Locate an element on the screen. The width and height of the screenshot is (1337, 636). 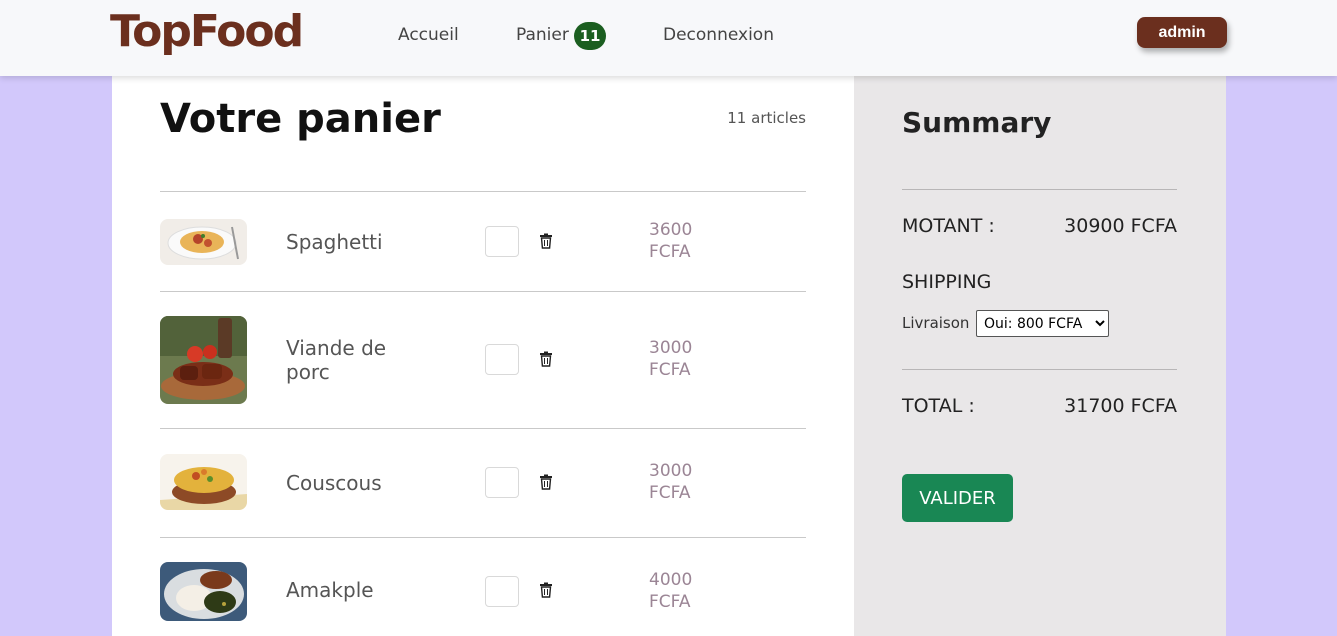
total-value: 31700 FCFA is located at coordinates (1120, 406).